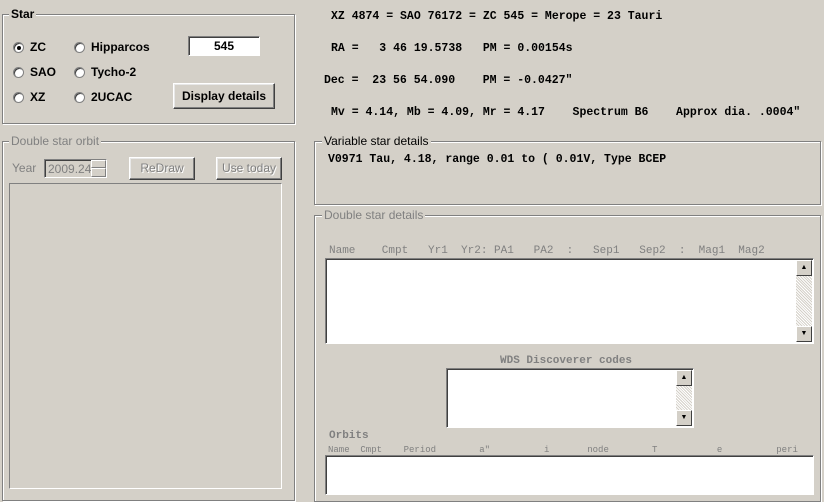 The image size is (824, 502). What do you see at coordinates (79, 47) in the screenshot?
I see `radio-hipparcos-button` at bounding box center [79, 47].